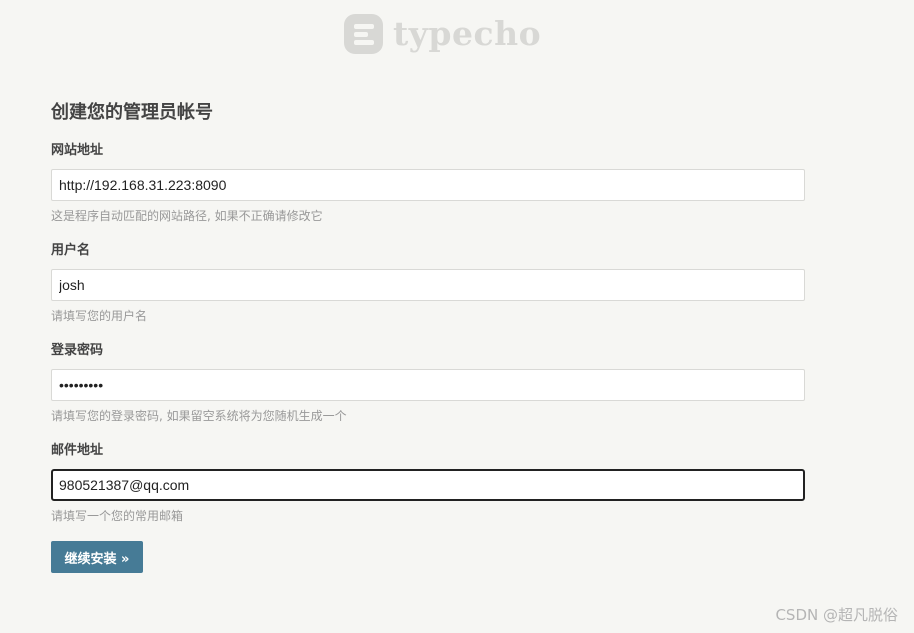  Describe the element at coordinates (363, 34) in the screenshot. I see `typecho-logo-icon` at that location.